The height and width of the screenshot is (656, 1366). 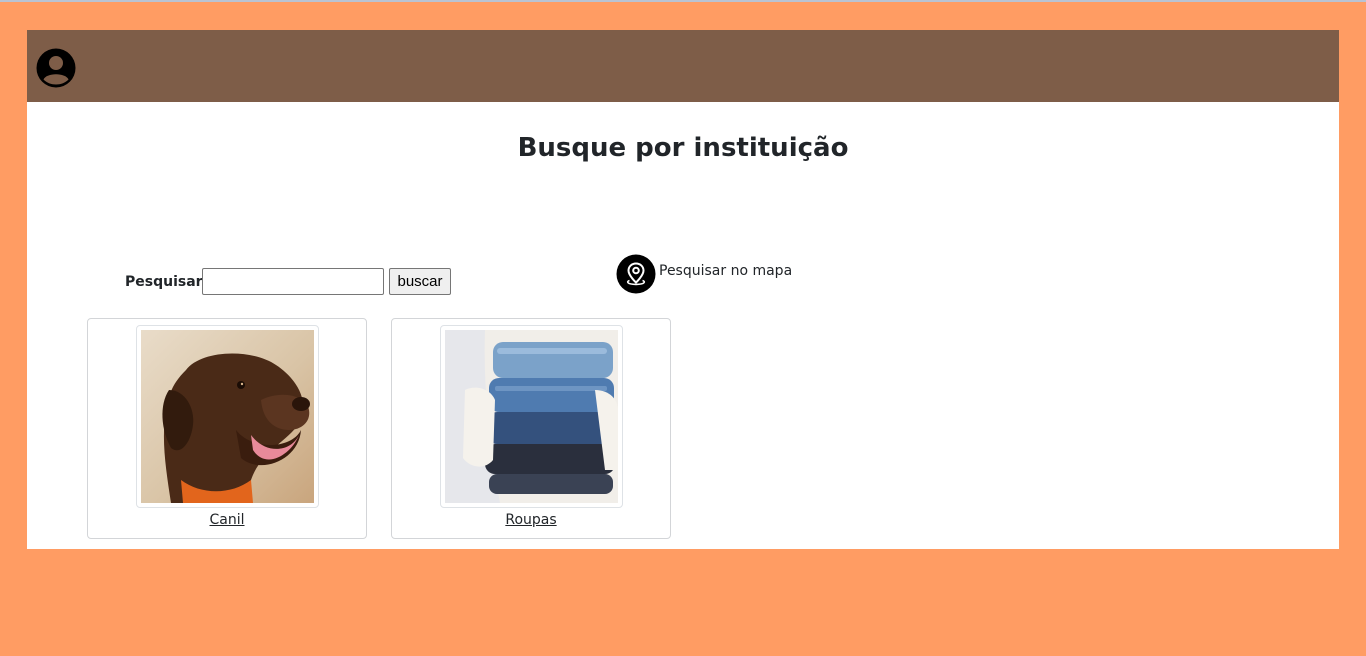 What do you see at coordinates (726, 271) in the screenshot?
I see `map-search-label: Pesquisar no mapa` at bounding box center [726, 271].